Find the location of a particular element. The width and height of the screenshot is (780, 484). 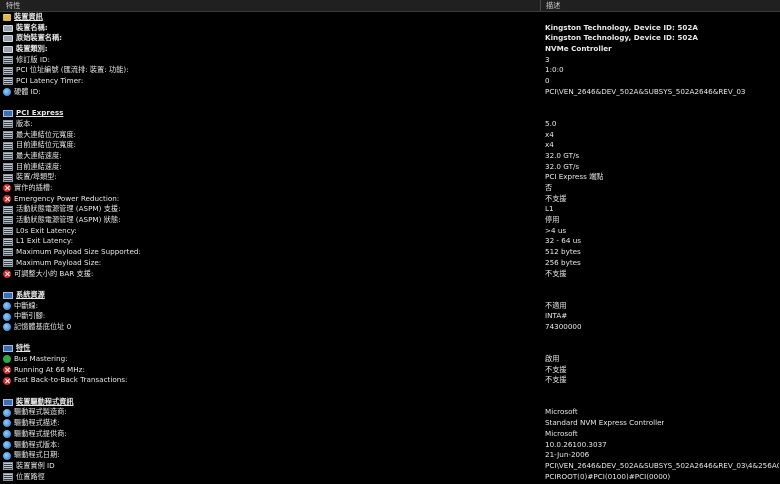

property-row: 目前連結位元寬度: x4 is located at coordinates (390, 145).